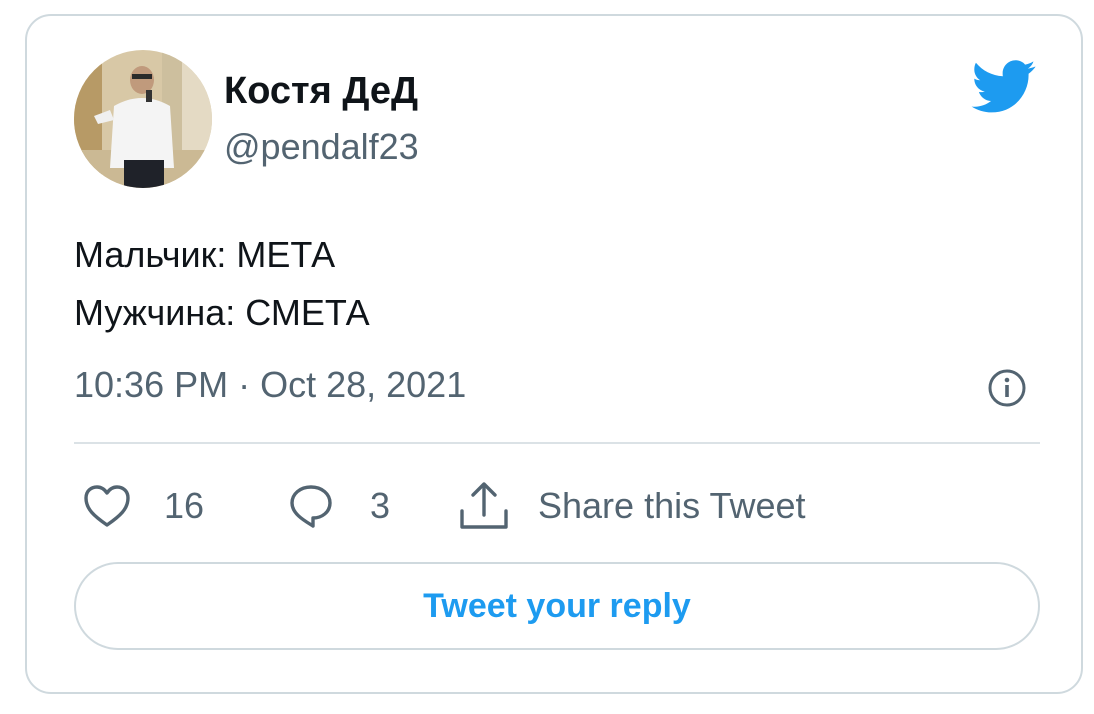  Describe the element at coordinates (205, 254) in the screenshot. I see `tweet-line-1: Мальчик: МЕТА` at that location.